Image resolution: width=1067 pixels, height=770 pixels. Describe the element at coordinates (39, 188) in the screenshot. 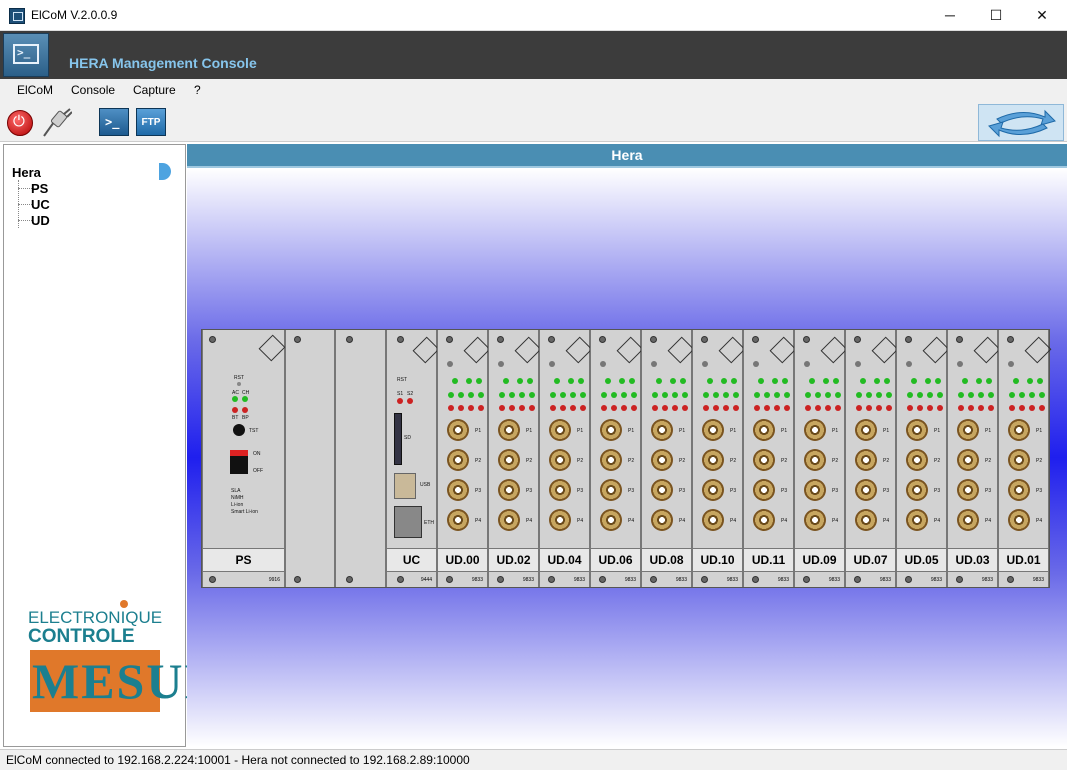

I see `tree-node-ps: PS` at that location.